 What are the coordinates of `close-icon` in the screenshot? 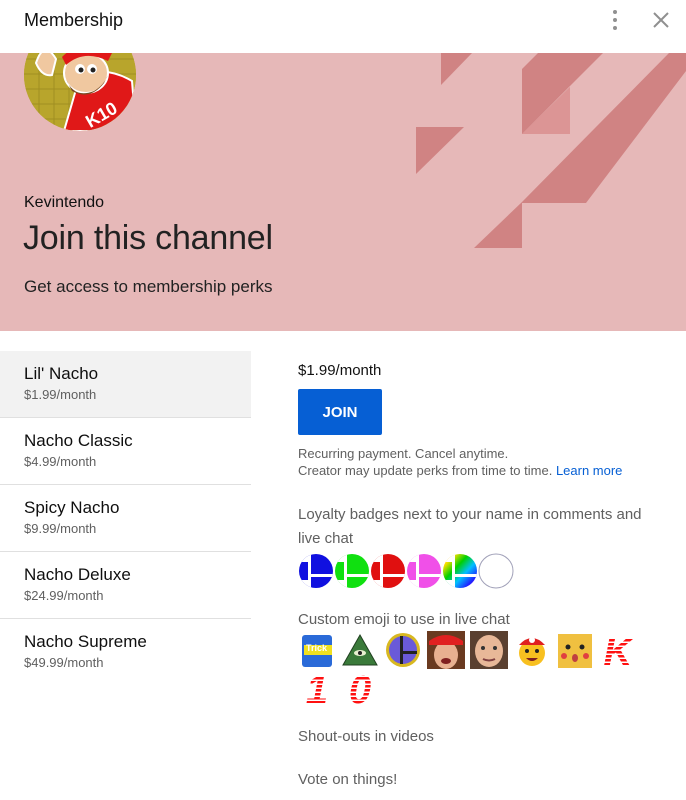 It's located at (661, 20).